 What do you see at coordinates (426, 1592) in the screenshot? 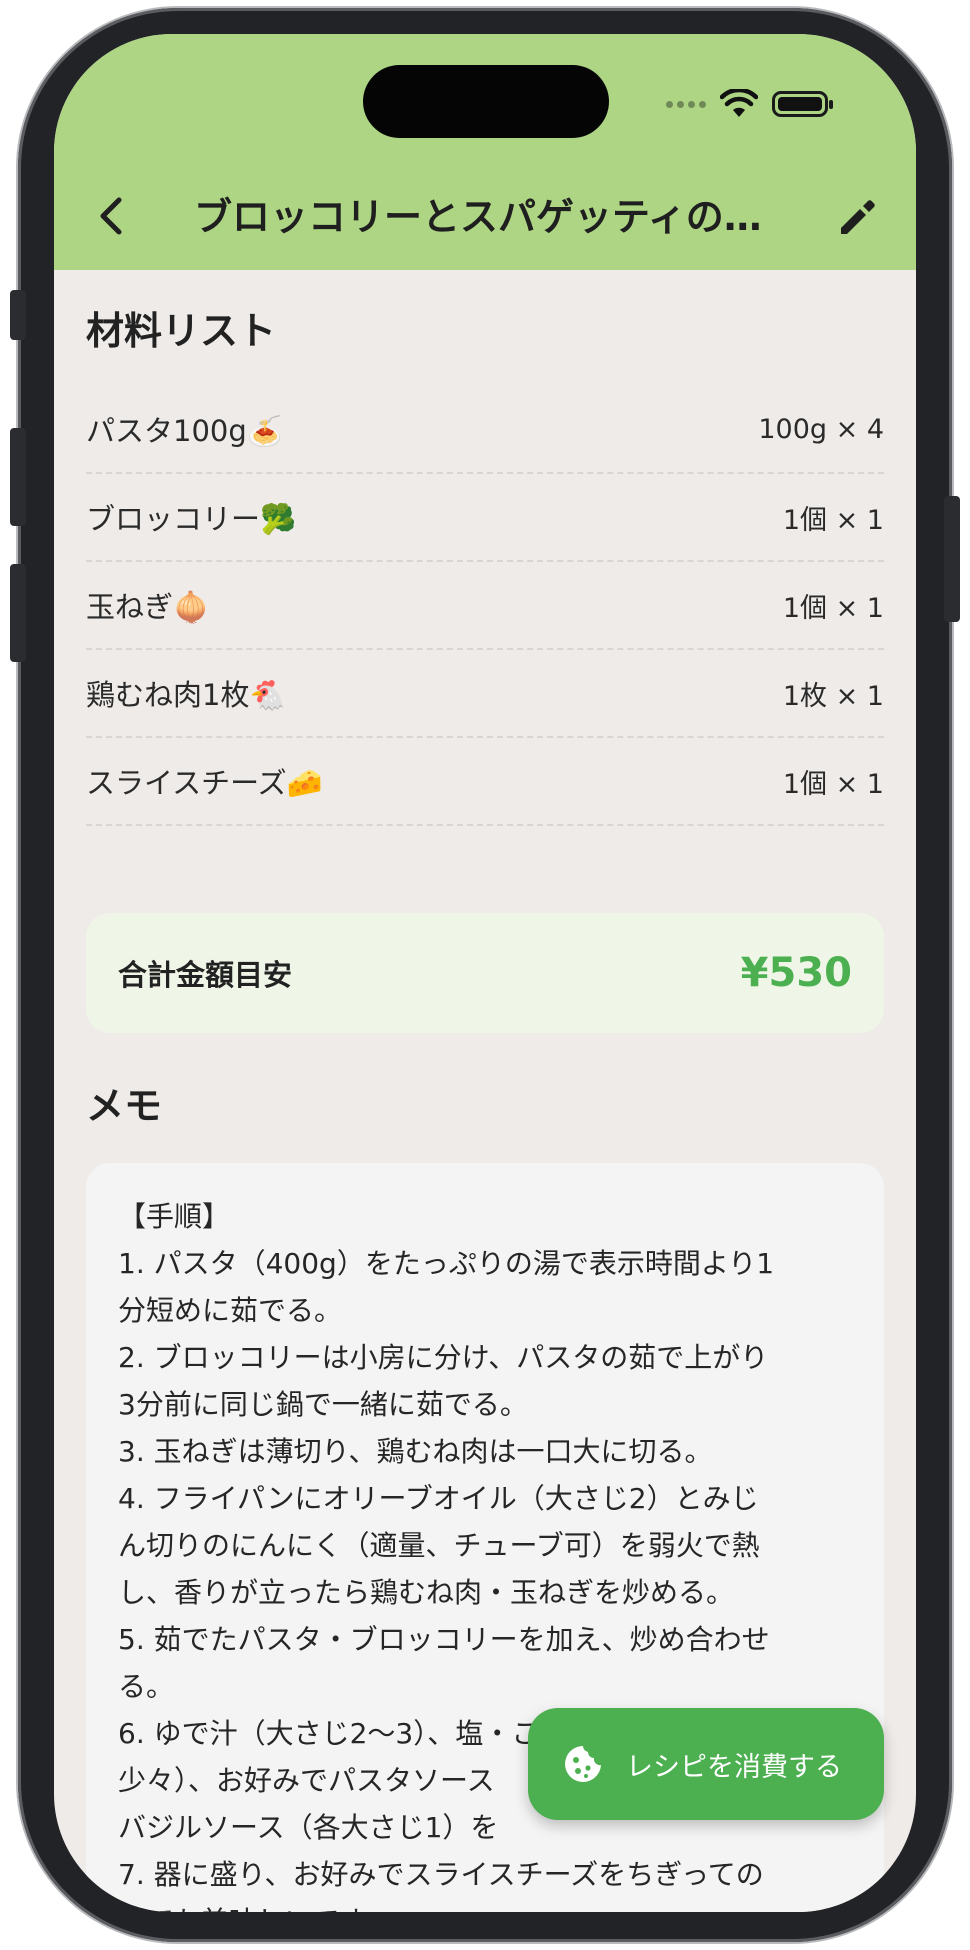
I see `memo-line: し、香りが立ったら鶏むね肉・玉ねぎを炒める。` at bounding box center [426, 1592].